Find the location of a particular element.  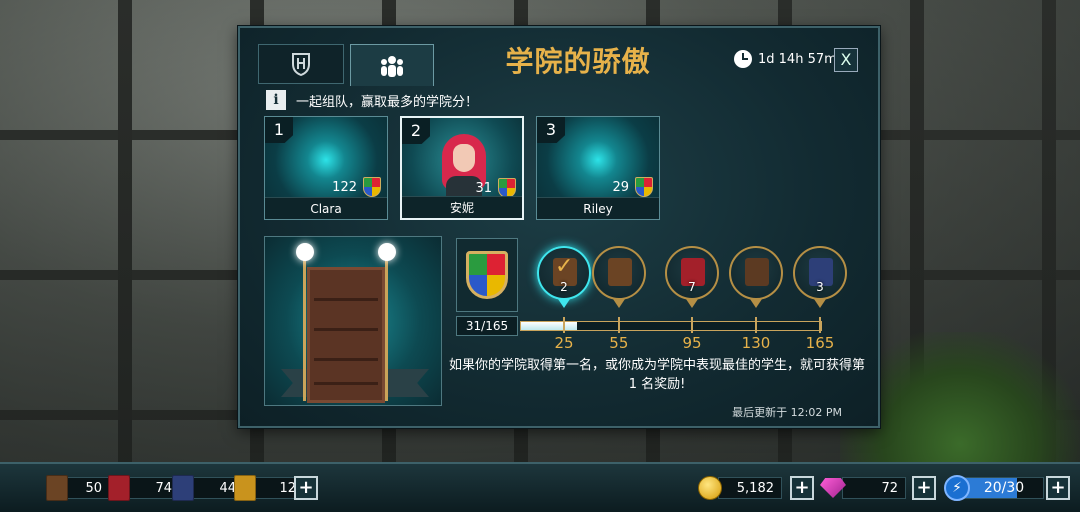

bookshelf-reward-preview is located at coordinates (353, 321).